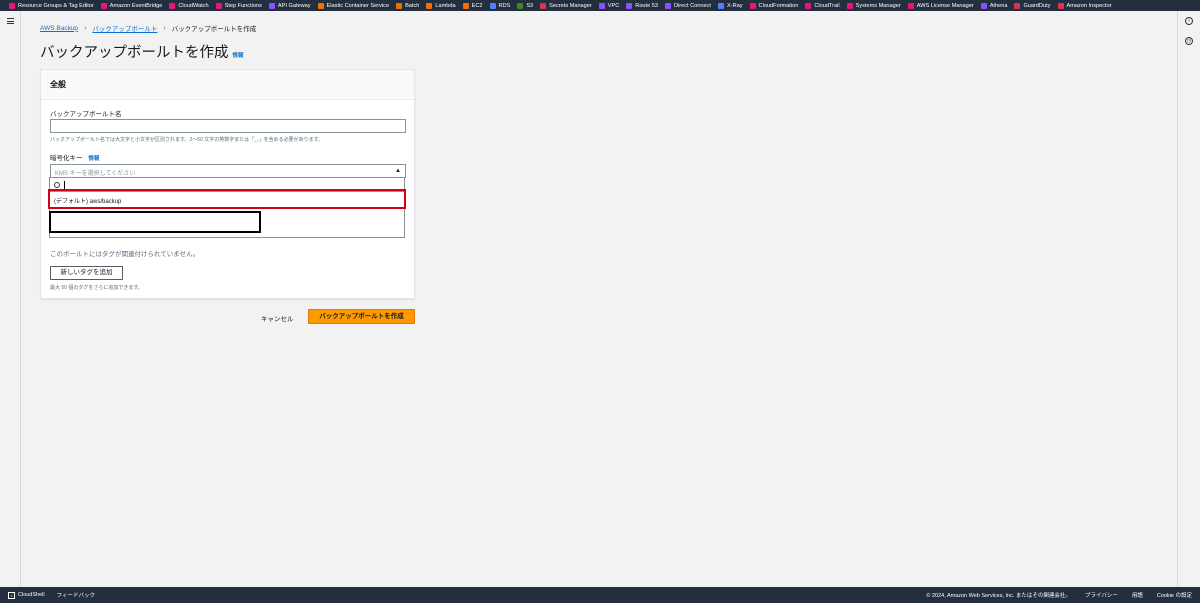 The width and height of the screenshot is (1200, 603). What do you see at coordinates (11, 595) in the screenshot?
I see `terminal-icon: >` at bounding box center [11, 595].